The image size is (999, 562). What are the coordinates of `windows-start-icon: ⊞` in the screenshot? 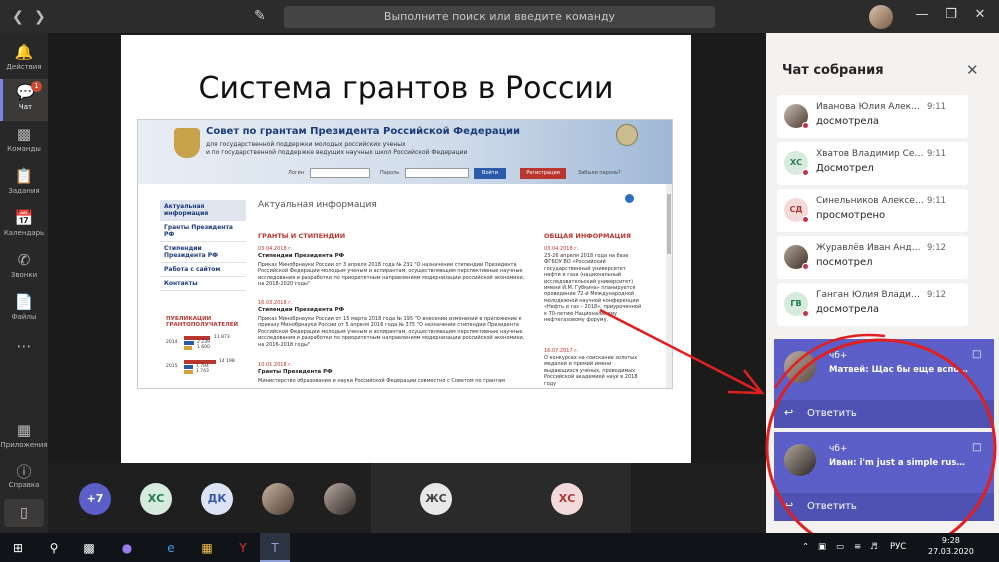 It's located at (18, 548).